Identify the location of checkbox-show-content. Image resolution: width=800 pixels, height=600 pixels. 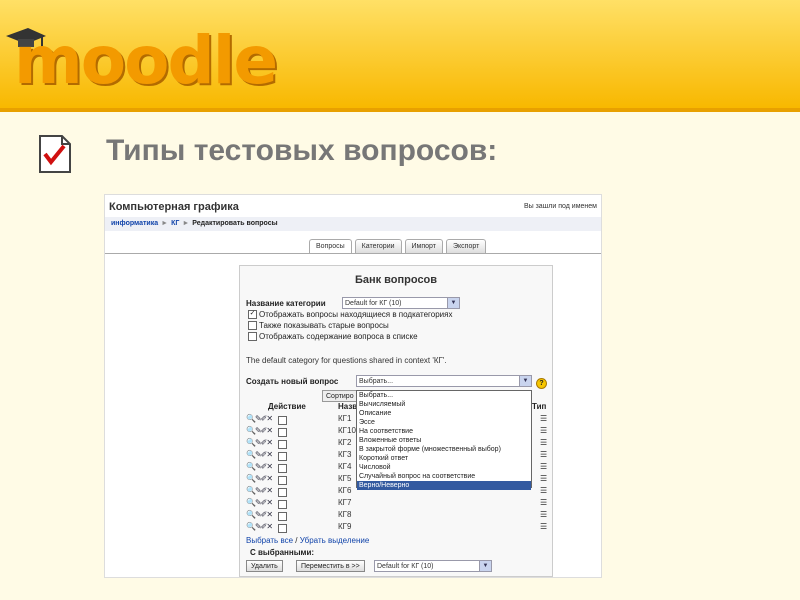
(252, 337).